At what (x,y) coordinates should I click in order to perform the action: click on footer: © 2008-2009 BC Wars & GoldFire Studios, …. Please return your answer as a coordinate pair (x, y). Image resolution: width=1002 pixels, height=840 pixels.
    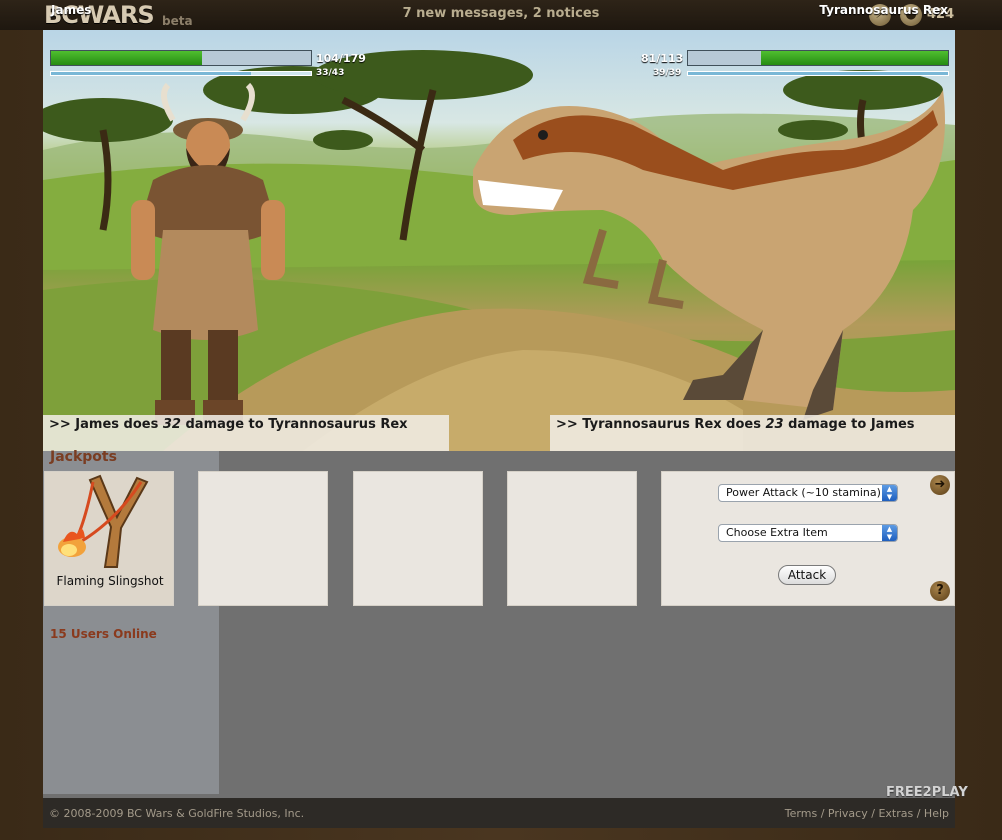
    Looking at the image, I should click on (499, 813).